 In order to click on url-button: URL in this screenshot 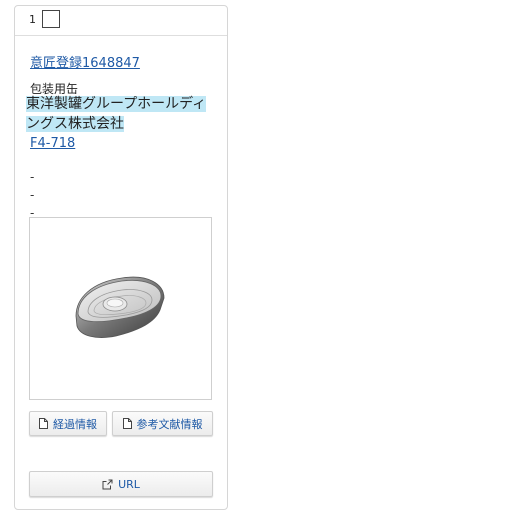, I will do `click(121, 484)`.